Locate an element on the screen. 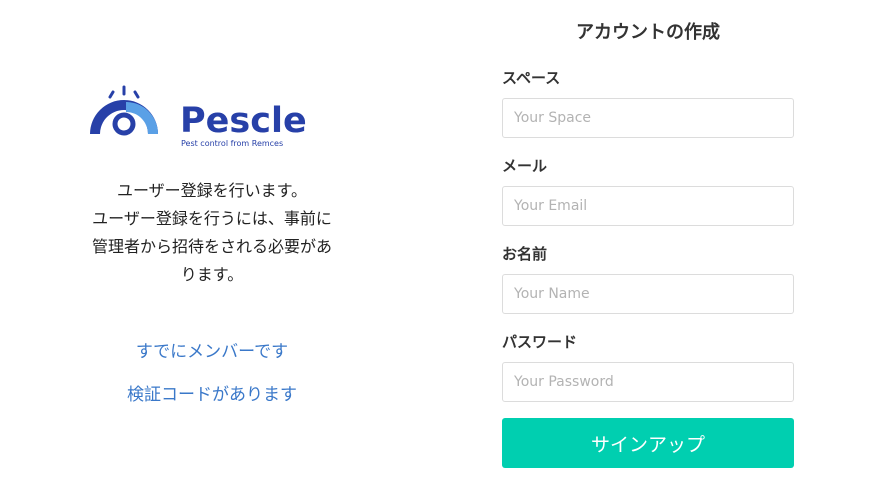 This screenshot has height=482, width=874. password-input is located at coordinates (648, 382).